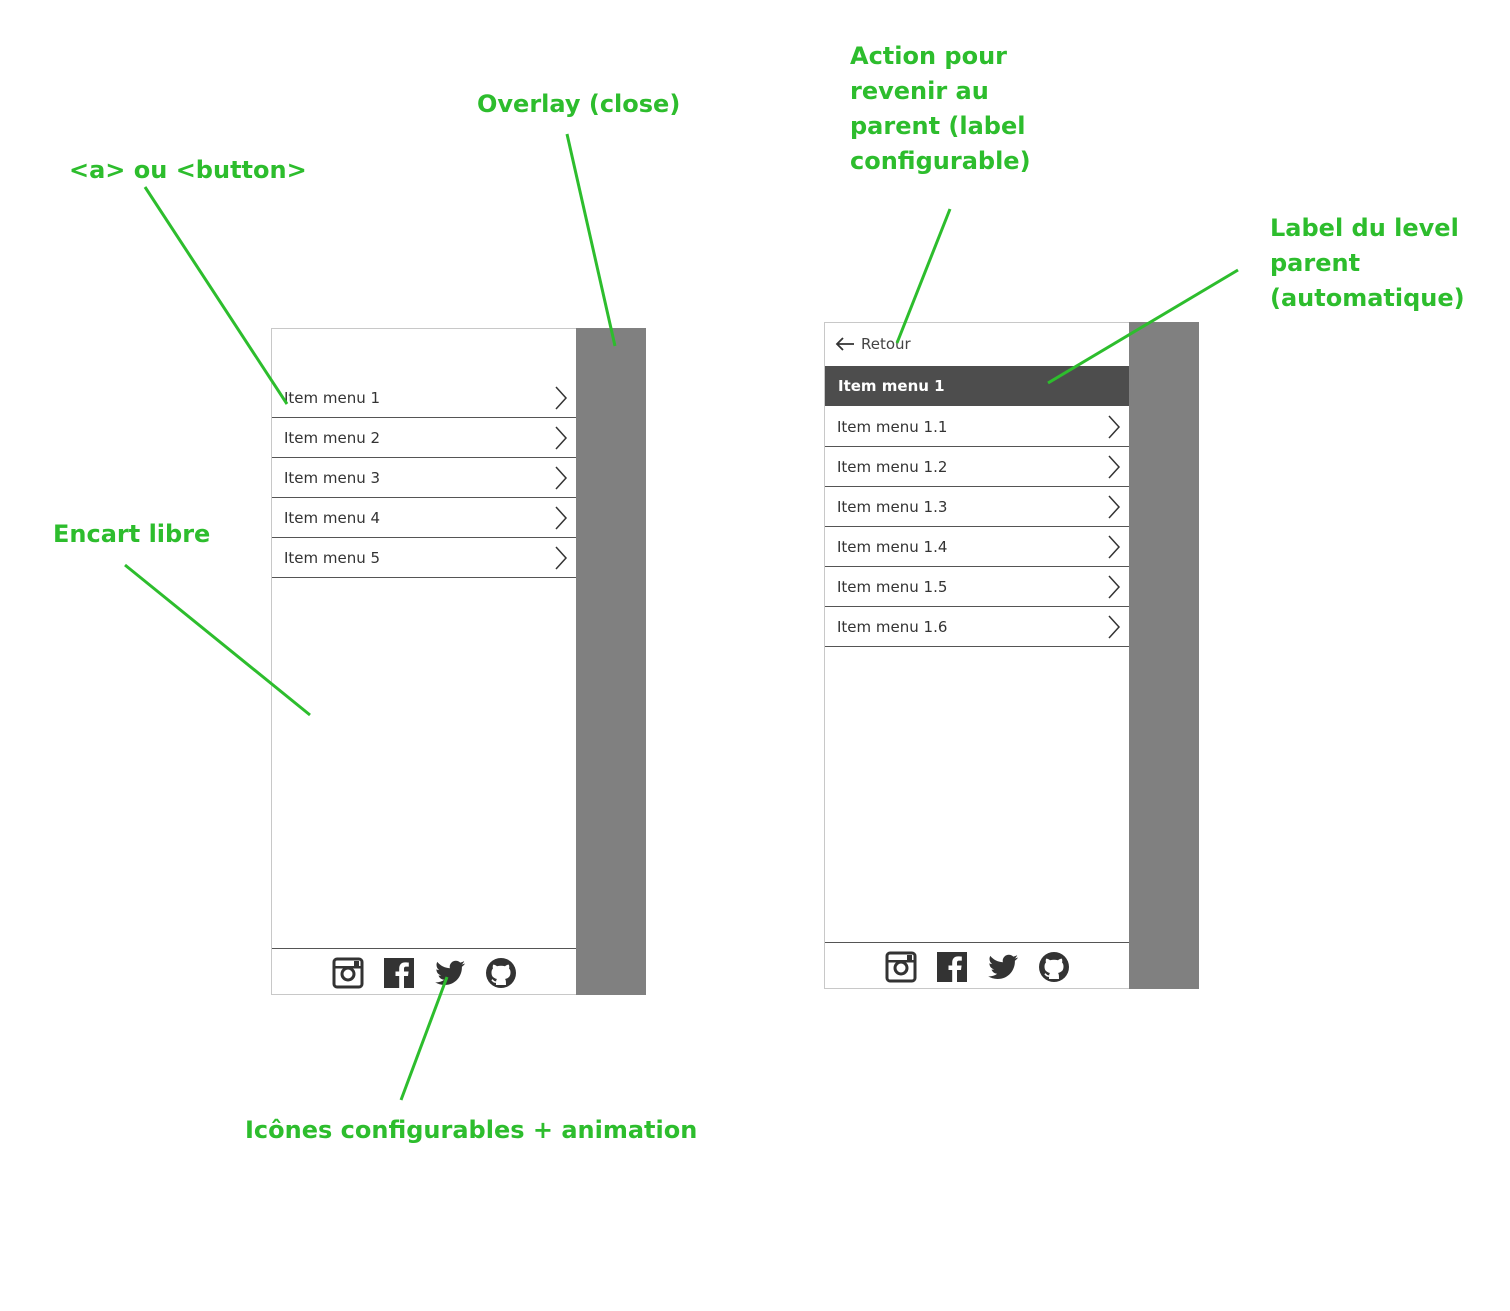 The height and width of the screenshot is (1311, 1510). What do you see at coordinates (892, 506) in the screenshot?
I see `menu-item-label: Item menu 1.3` at bounding box center [892, 506].